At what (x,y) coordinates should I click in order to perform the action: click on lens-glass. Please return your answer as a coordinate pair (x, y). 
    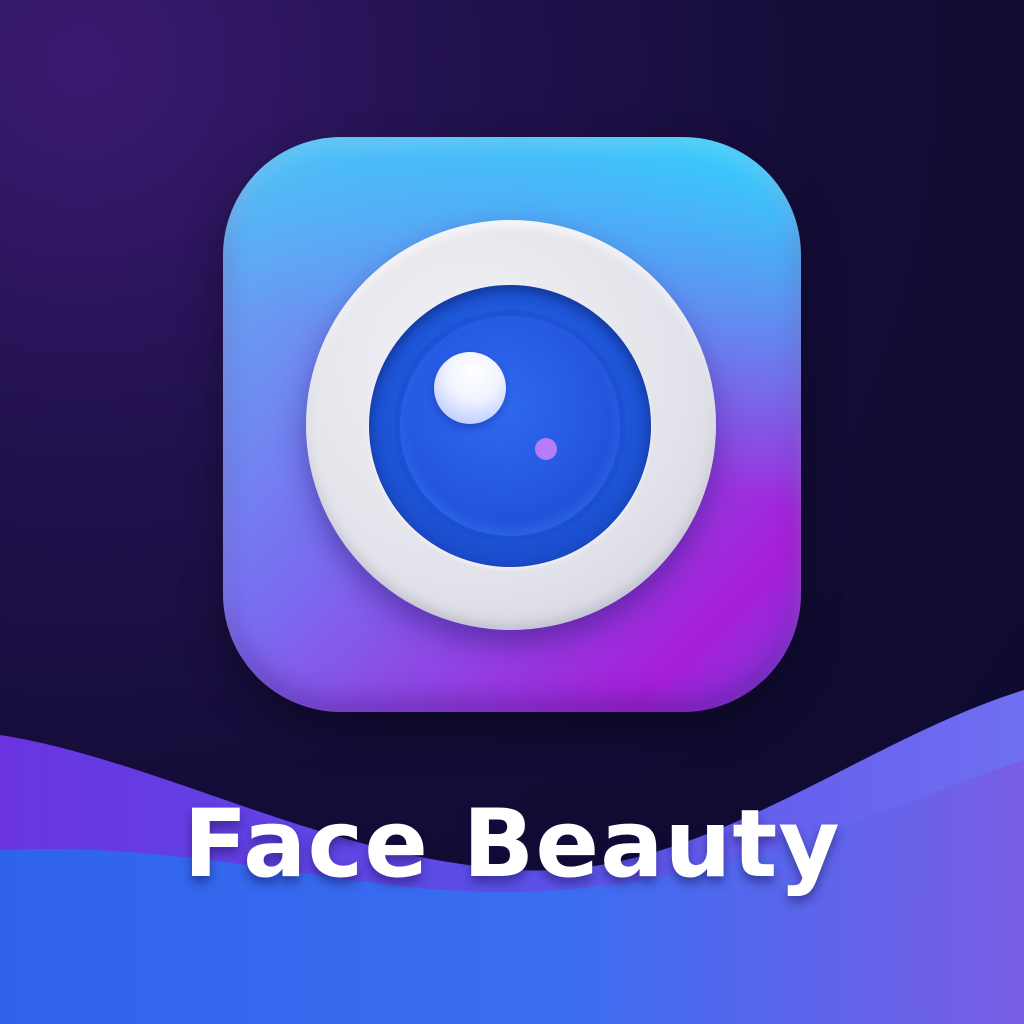
    Looking at the image, I should click on (510, 426).